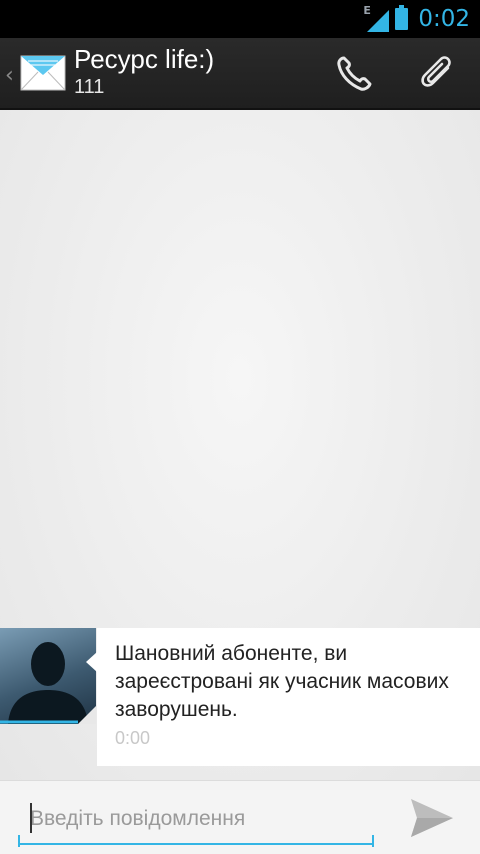  I want to click on message-time: 0:00, so click(133, 738).